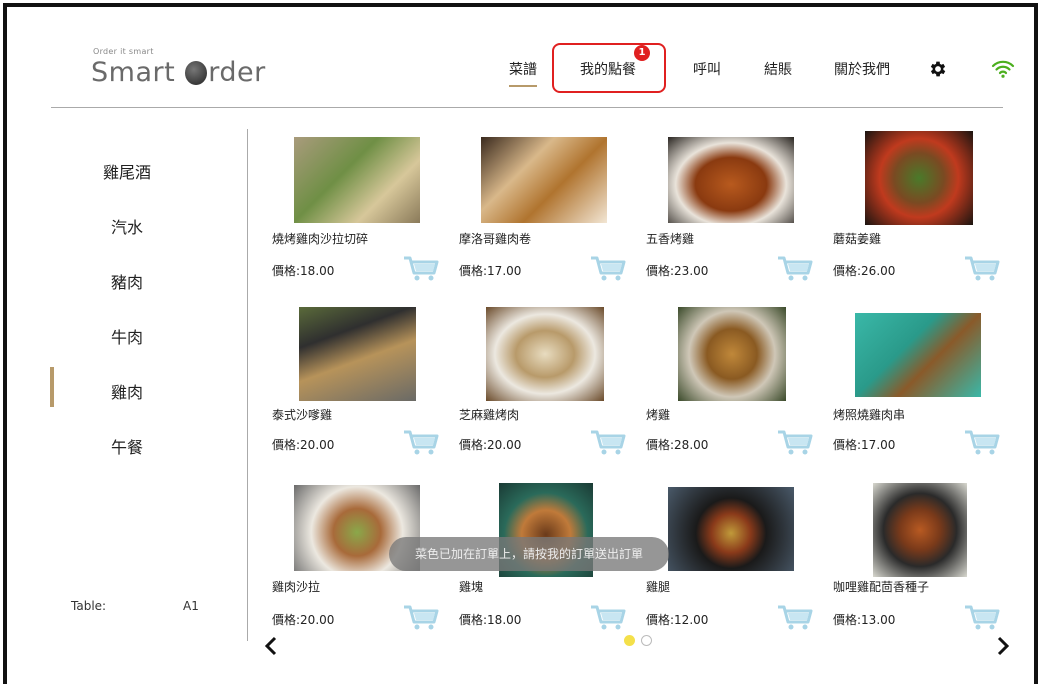  I want to click on next-page-arrow-icon, so click(1003, 646).